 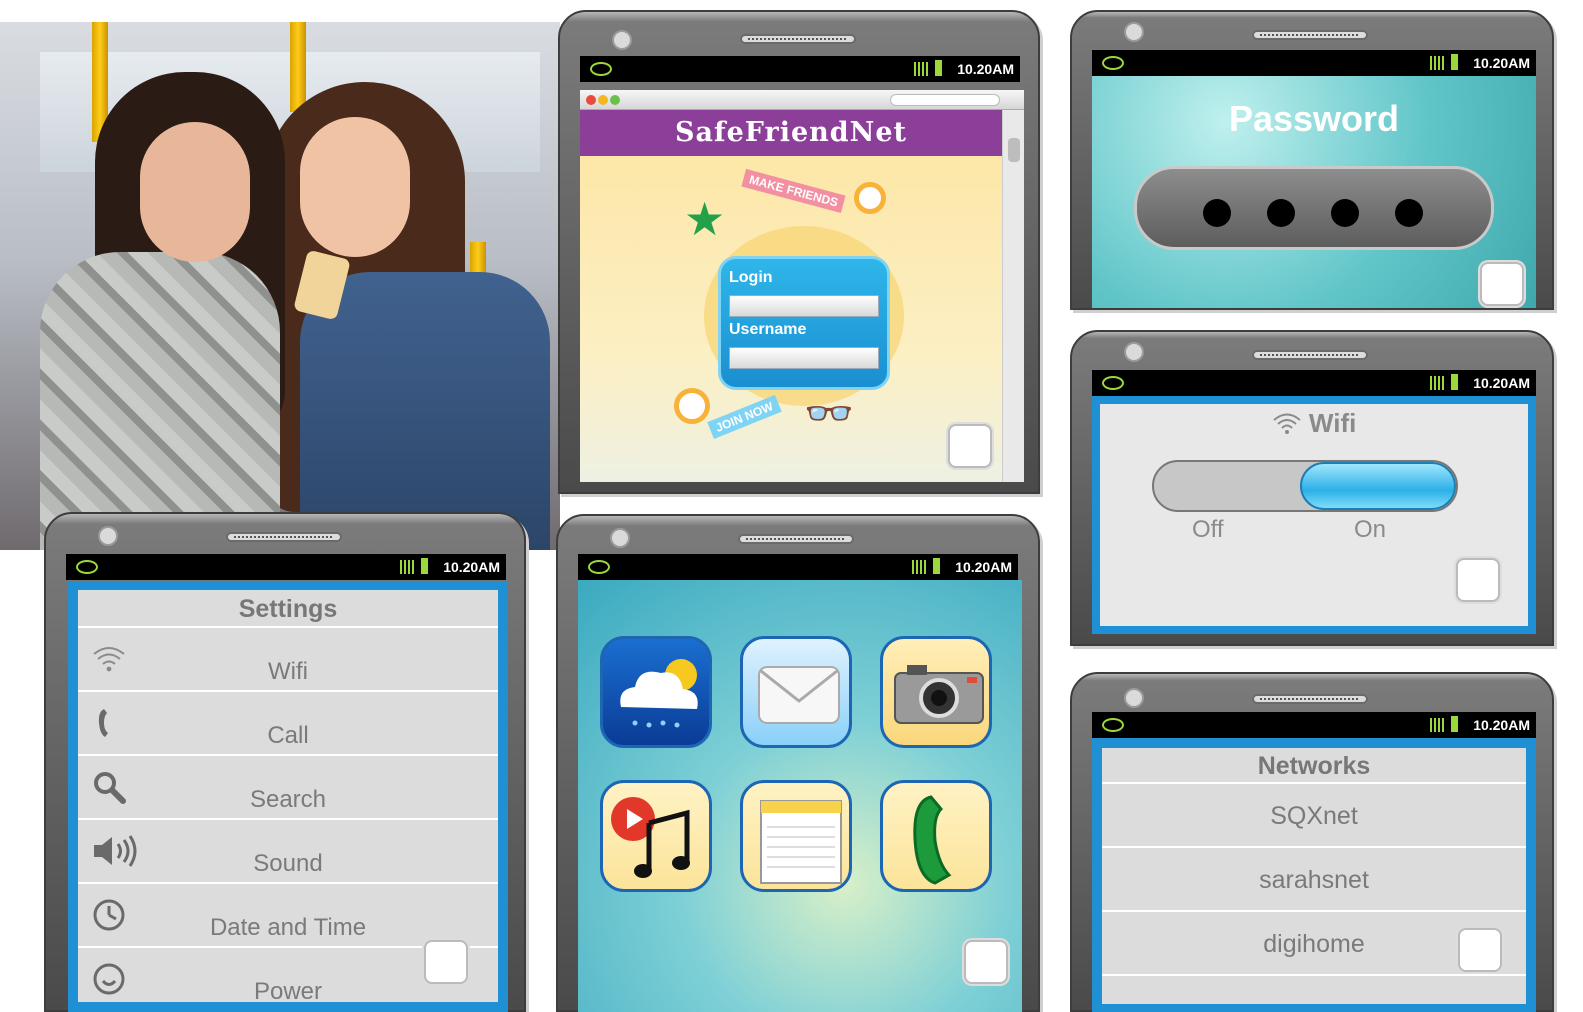 What do you see at coordinates (1314, 880) in the screenshot?
I see `network-item: sarahsnet` at bounding box center [1314, 880].